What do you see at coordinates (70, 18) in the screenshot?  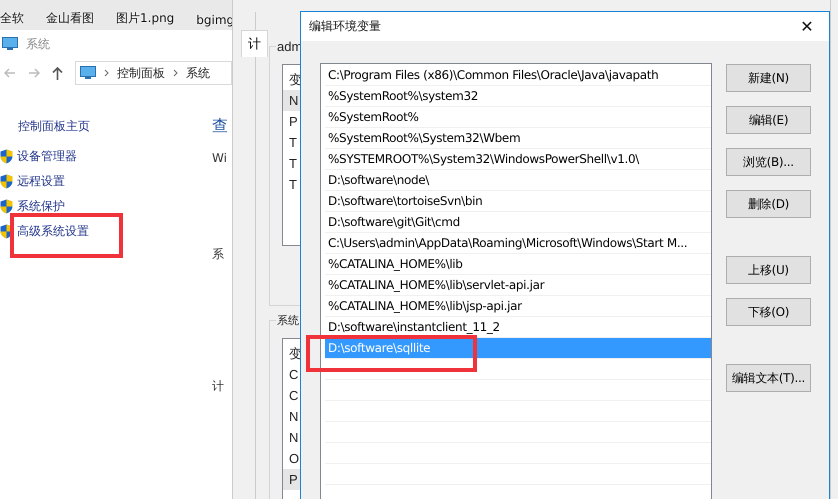 I see `desktop-icon-label: 金山看图` at bounding box center [70, 18].